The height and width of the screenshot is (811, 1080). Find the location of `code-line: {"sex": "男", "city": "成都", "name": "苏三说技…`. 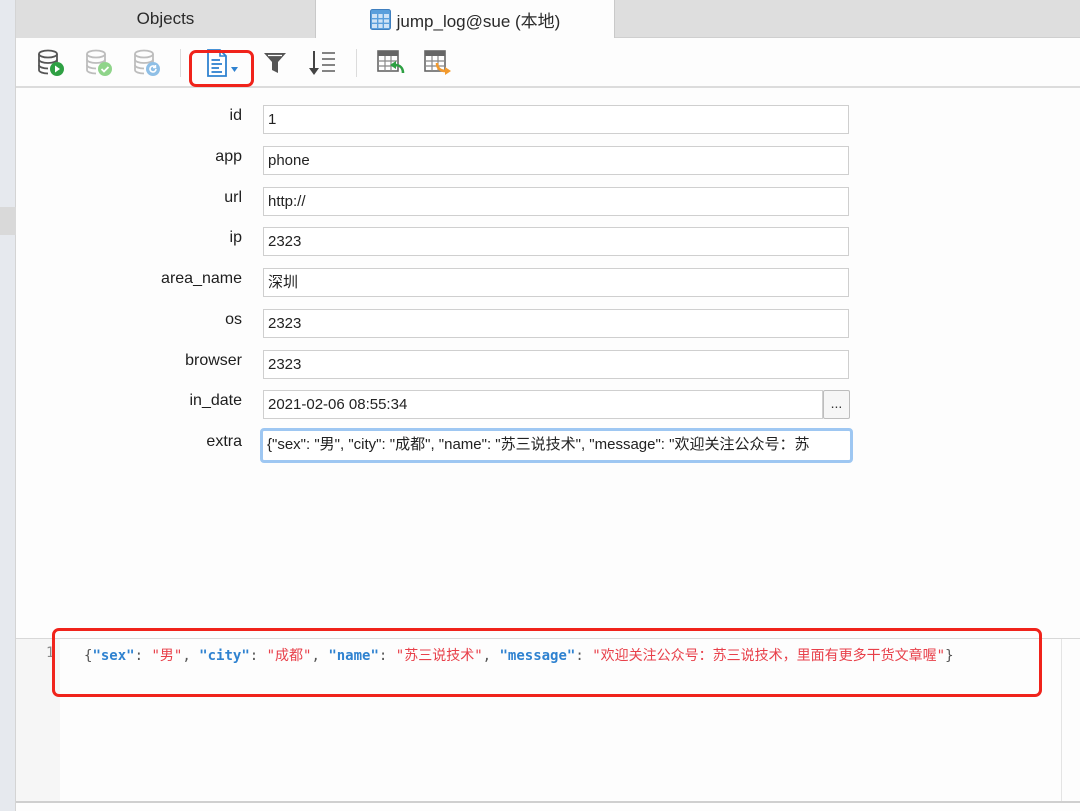

code-line: {"sex": "男", "city": "成都", "name": "苏三说技… is located at coordinates (519, 655).